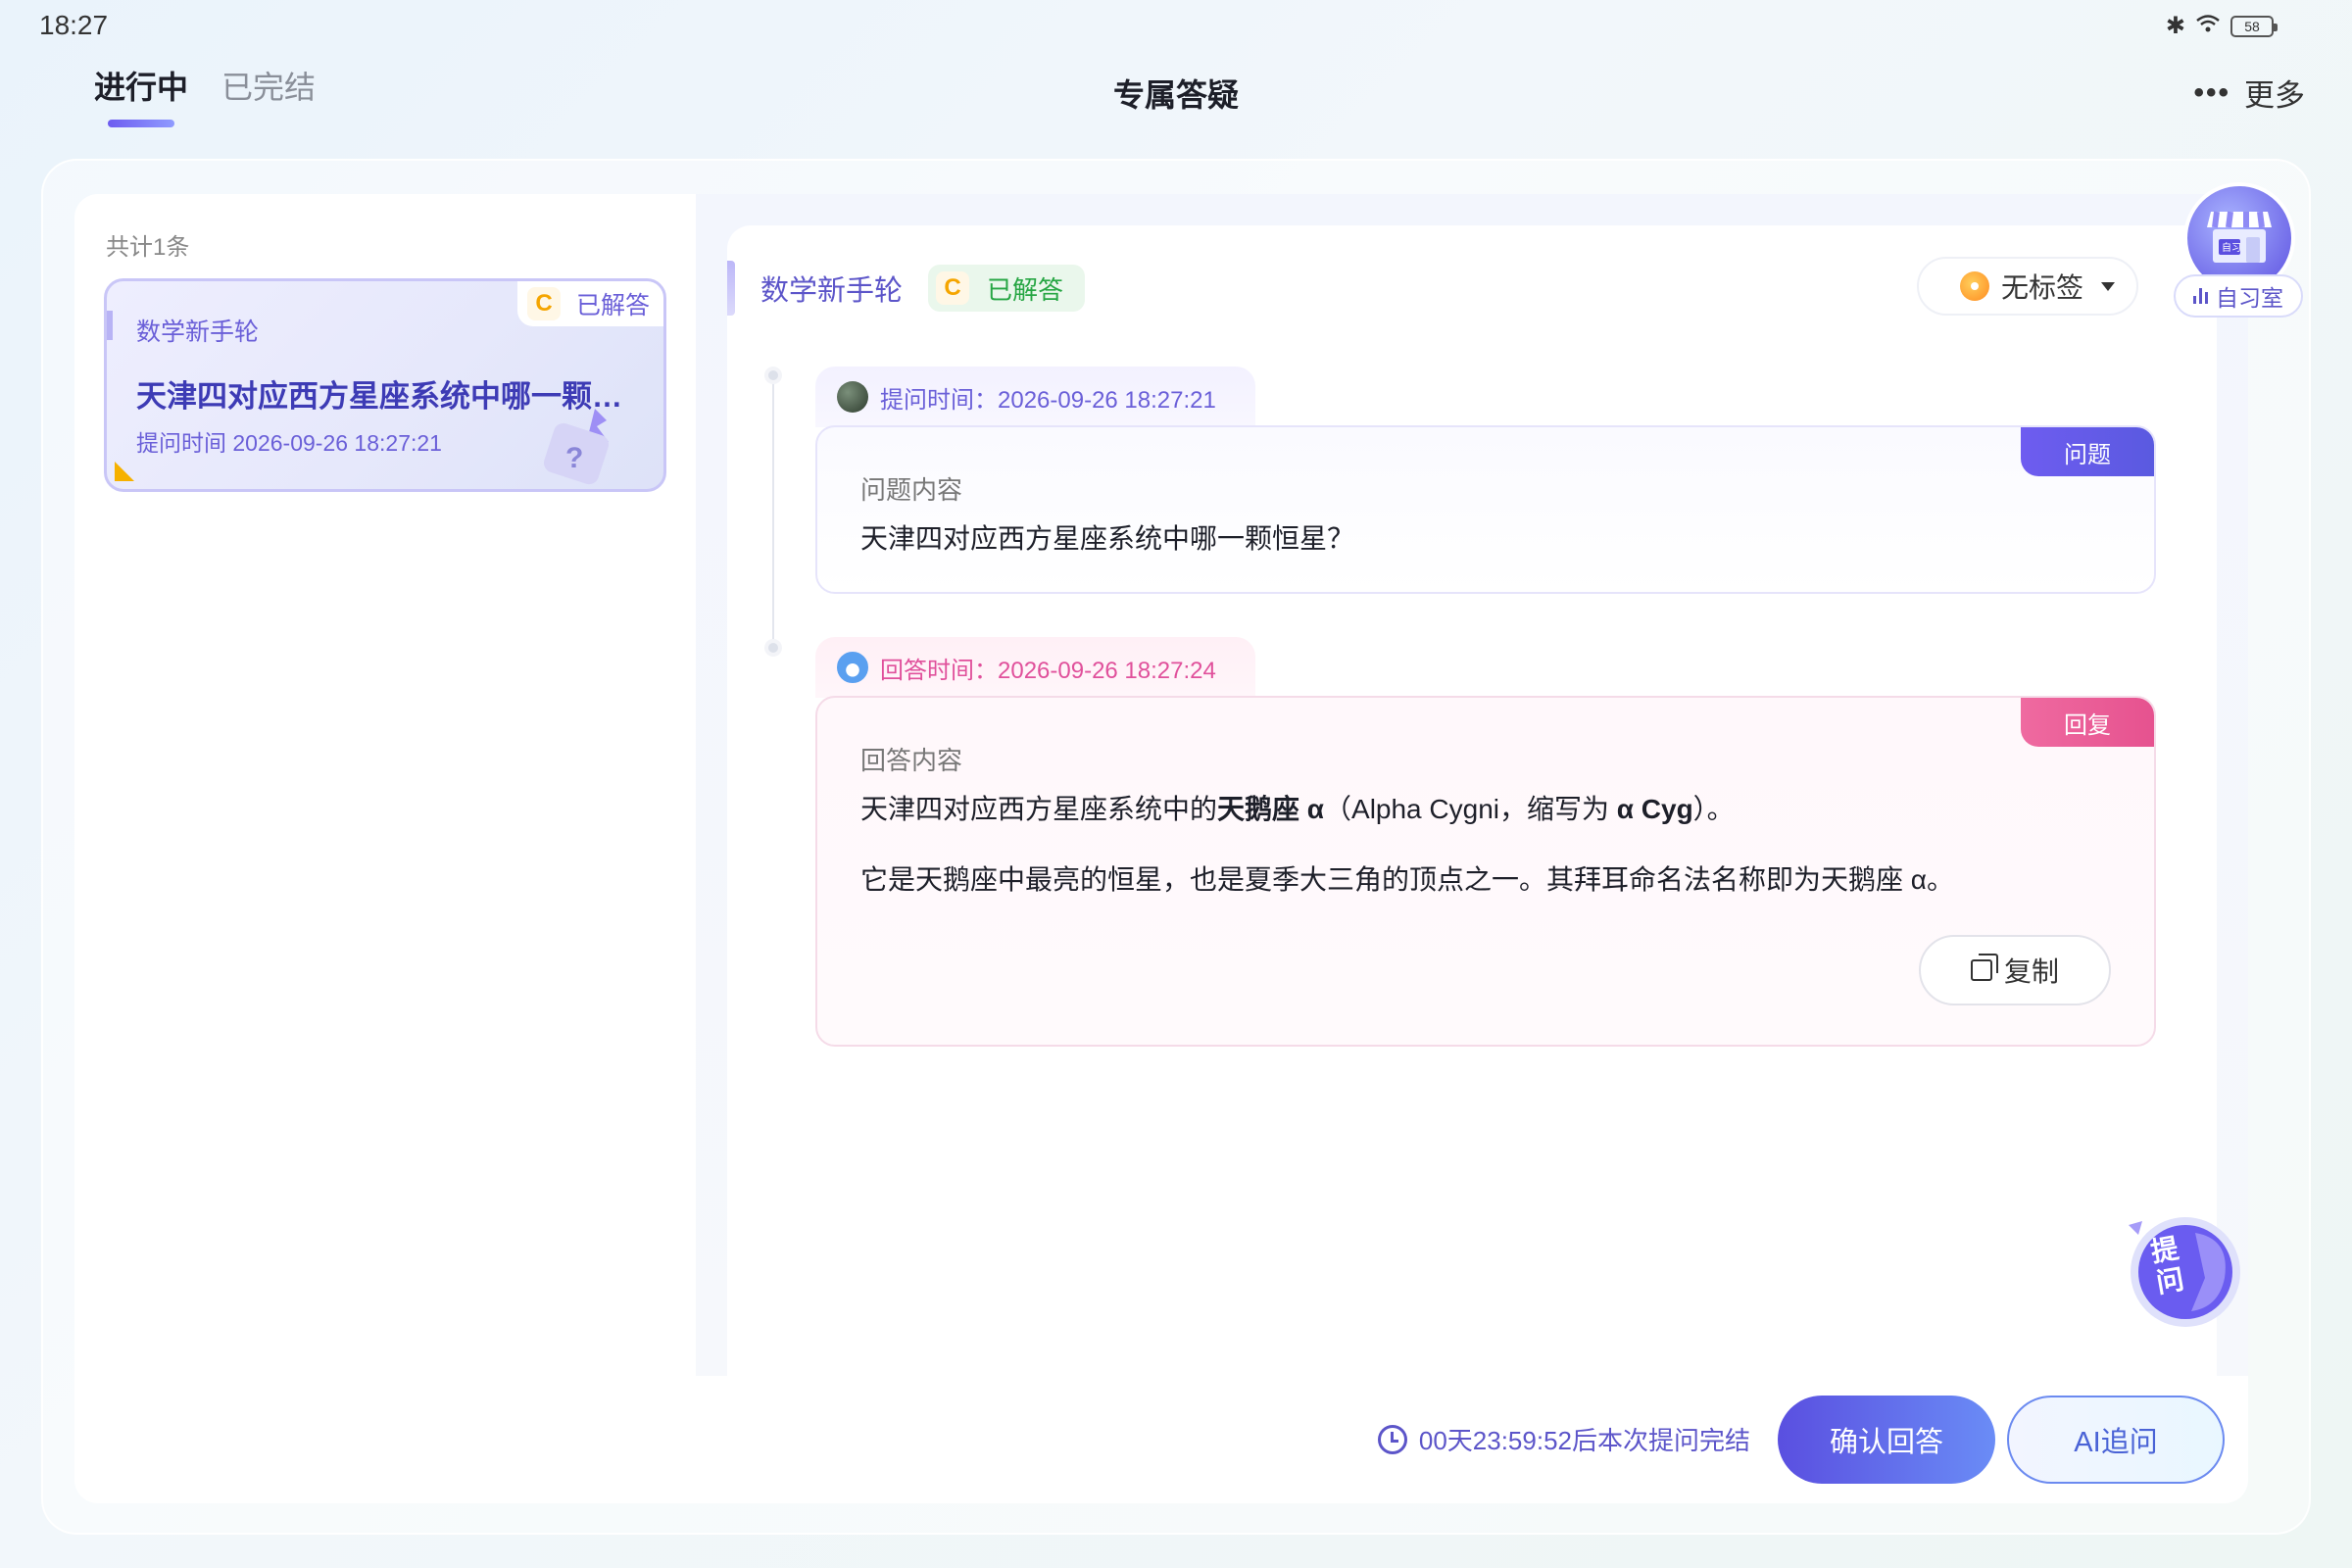  What do you see at coordinates (1485, 509) in the screenshot?
I see `question-box: 问题 问题内容 天津四对应西方星座系统中哪一颗恒星？` at bounding box center [1485, 509].